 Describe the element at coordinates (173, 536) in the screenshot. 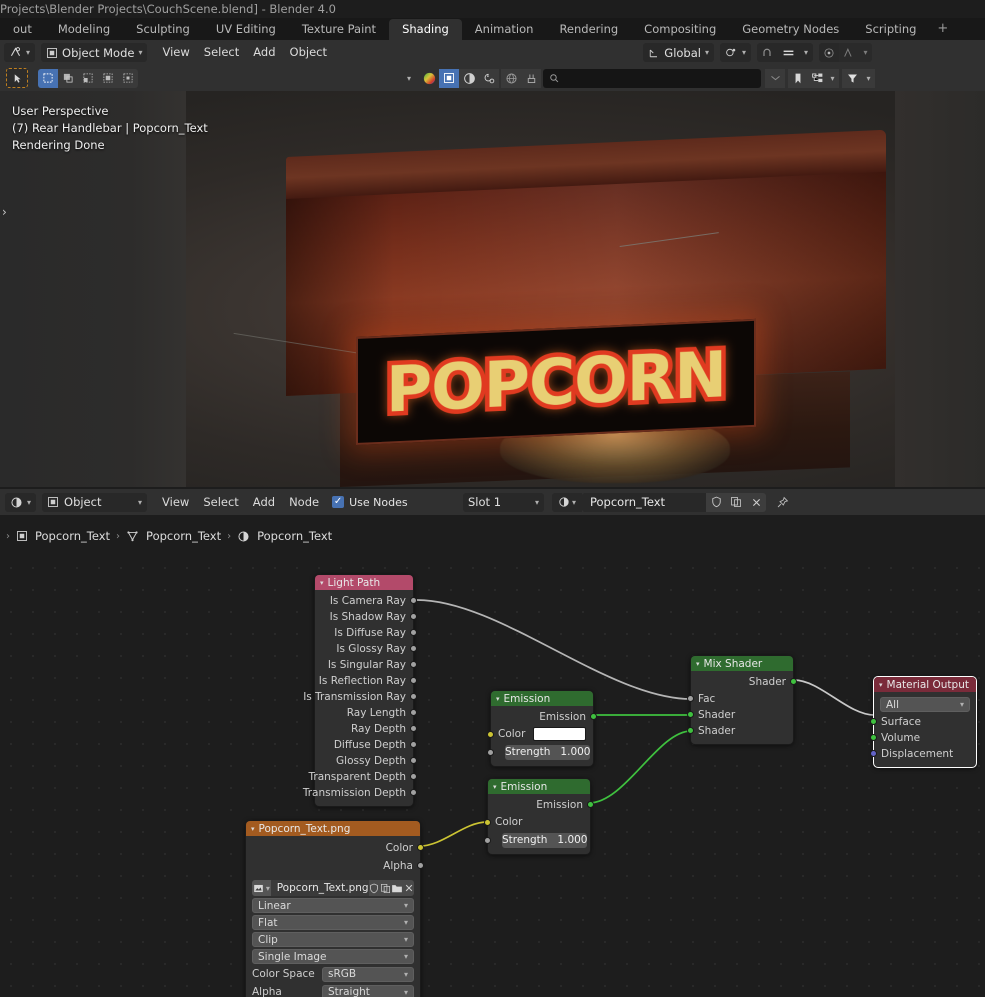

I see `breadcrumb-mesh: Popcorn_Text` at that location.